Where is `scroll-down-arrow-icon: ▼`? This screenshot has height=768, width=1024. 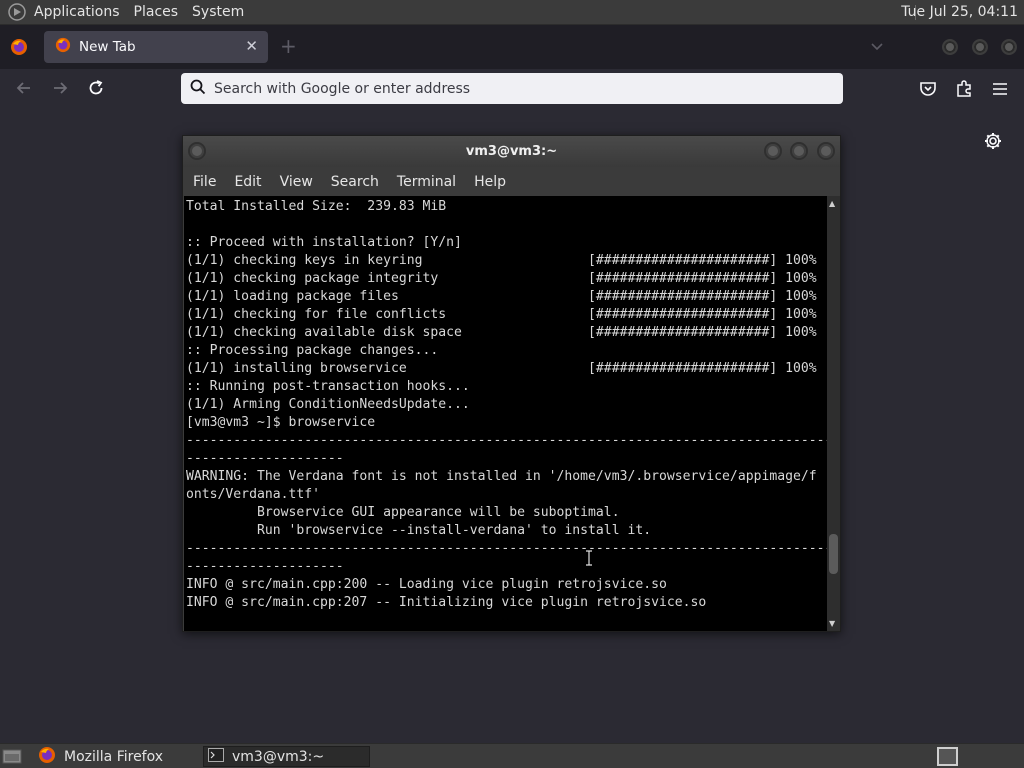
scroll-down-arrow-icon: ▼ is located at coordinates (832, 623).